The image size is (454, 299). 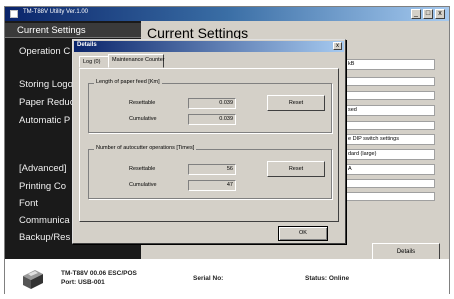 What do you see at coordinates (44, 220) in the screenshot?
I see `sidebar-item-communication: Communica` at bounding box center [44, 220].